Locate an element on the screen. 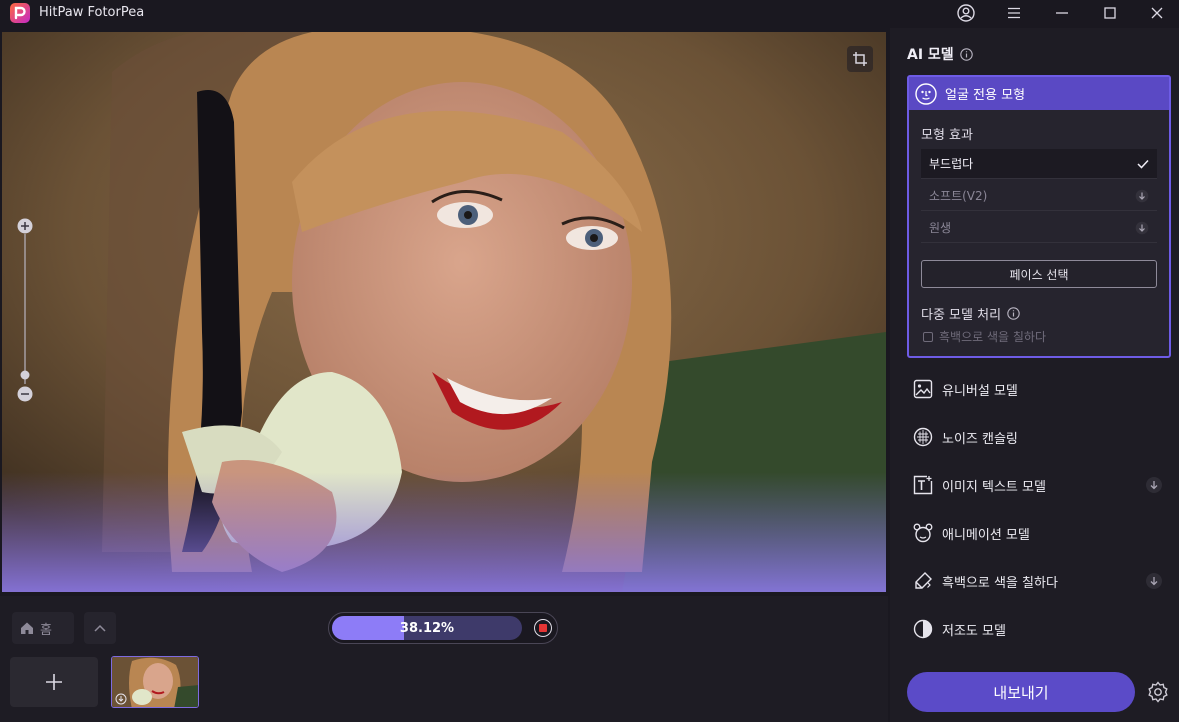 The image size is (1179, 722). maximize-icon is located at coordinates (1110, 13).